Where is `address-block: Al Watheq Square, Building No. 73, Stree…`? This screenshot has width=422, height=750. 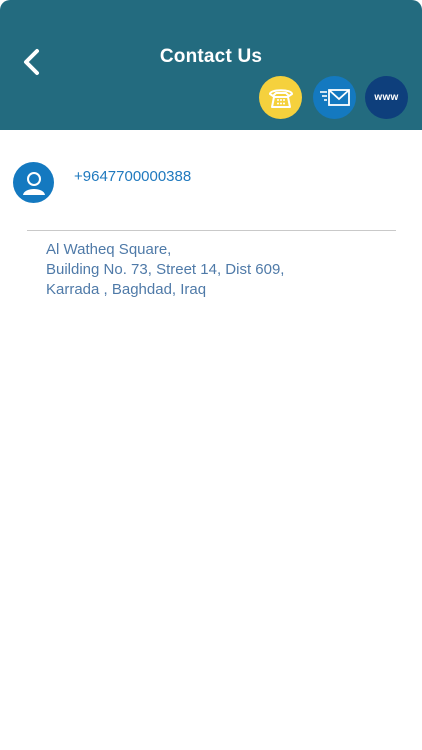
address-block: Al Watheq Square, Building No. 73, Stree… is located at coordinates (165, 270).